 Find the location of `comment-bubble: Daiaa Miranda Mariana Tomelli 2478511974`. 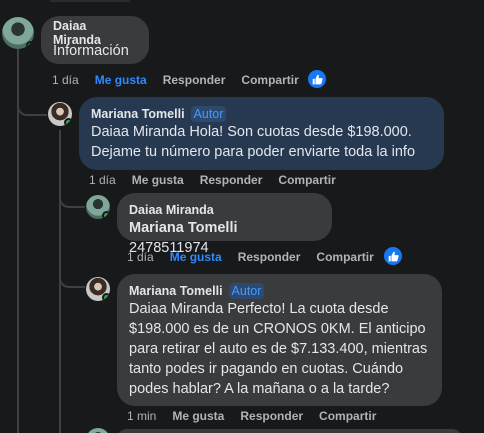

comment-bubble: Daiaa Miranda Mariana Tomelli 2478511974 is located at coordinates (224, 224).